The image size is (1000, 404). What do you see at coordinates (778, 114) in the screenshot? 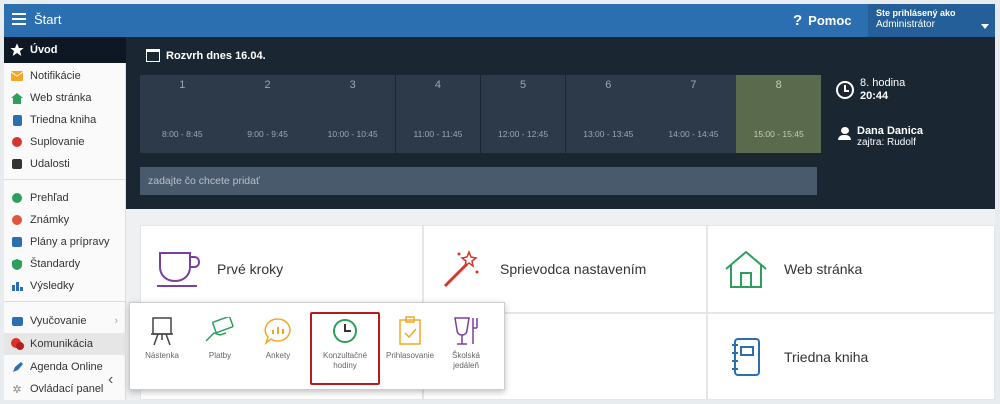
I see `period-cell-current: 8 15:00 - 15:45` at bounding box center [778, 114].